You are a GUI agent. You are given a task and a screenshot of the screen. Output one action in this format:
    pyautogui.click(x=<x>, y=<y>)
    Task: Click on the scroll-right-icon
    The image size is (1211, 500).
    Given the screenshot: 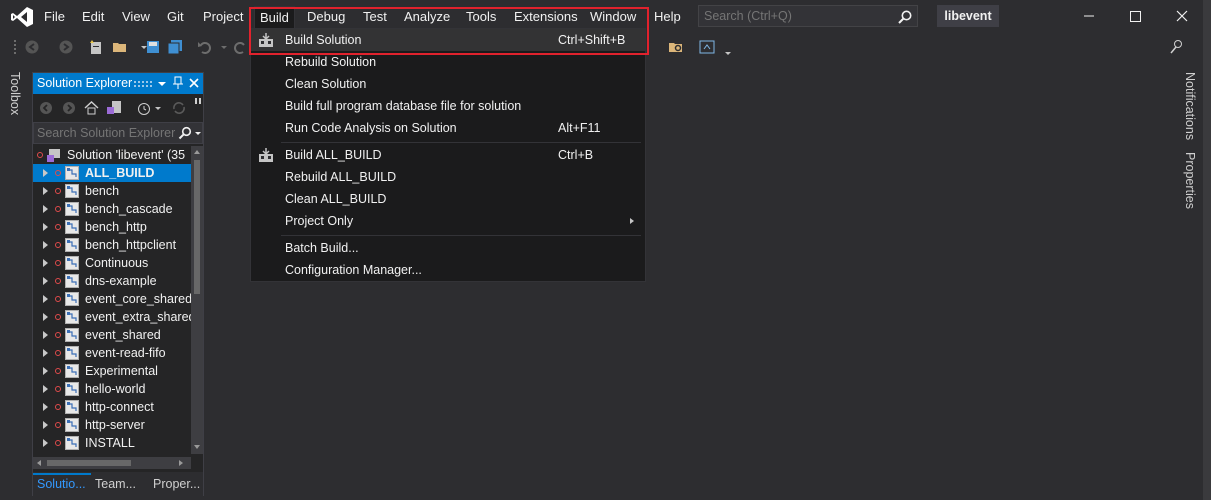 What is the action you would take?
    pyautogui.click(x=181, y=463)
    